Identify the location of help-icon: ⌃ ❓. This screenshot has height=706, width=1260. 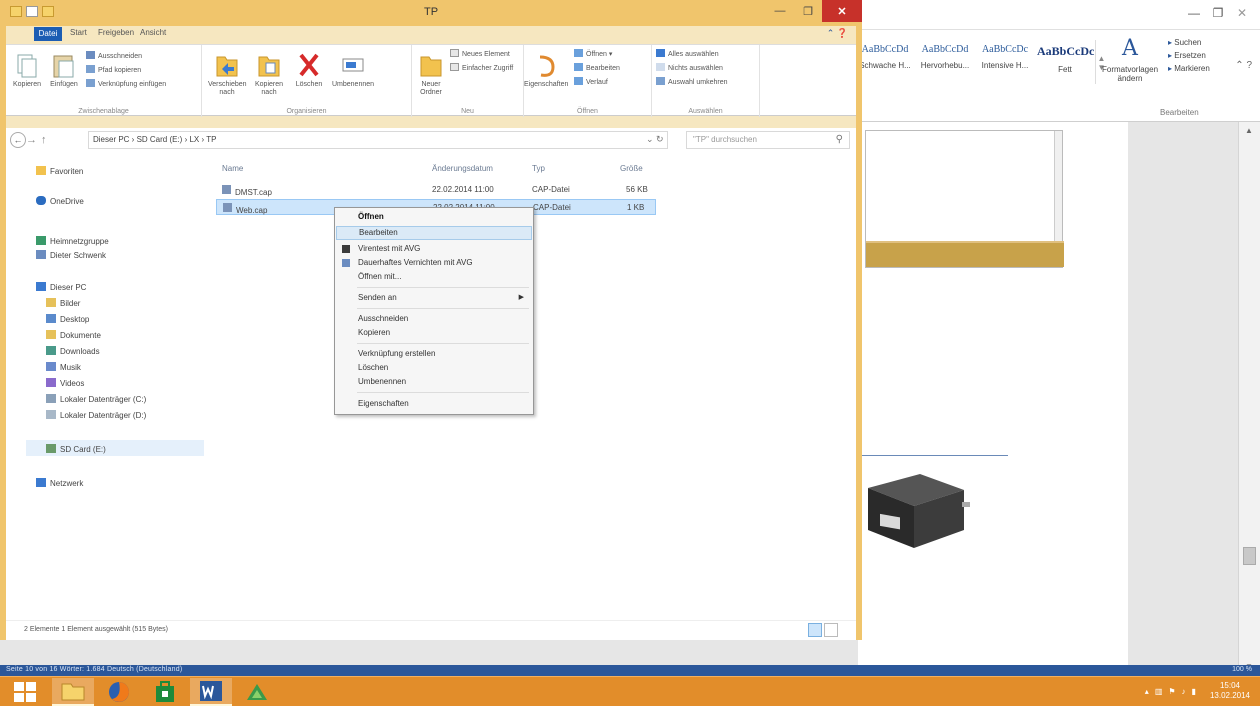
(837, 33).